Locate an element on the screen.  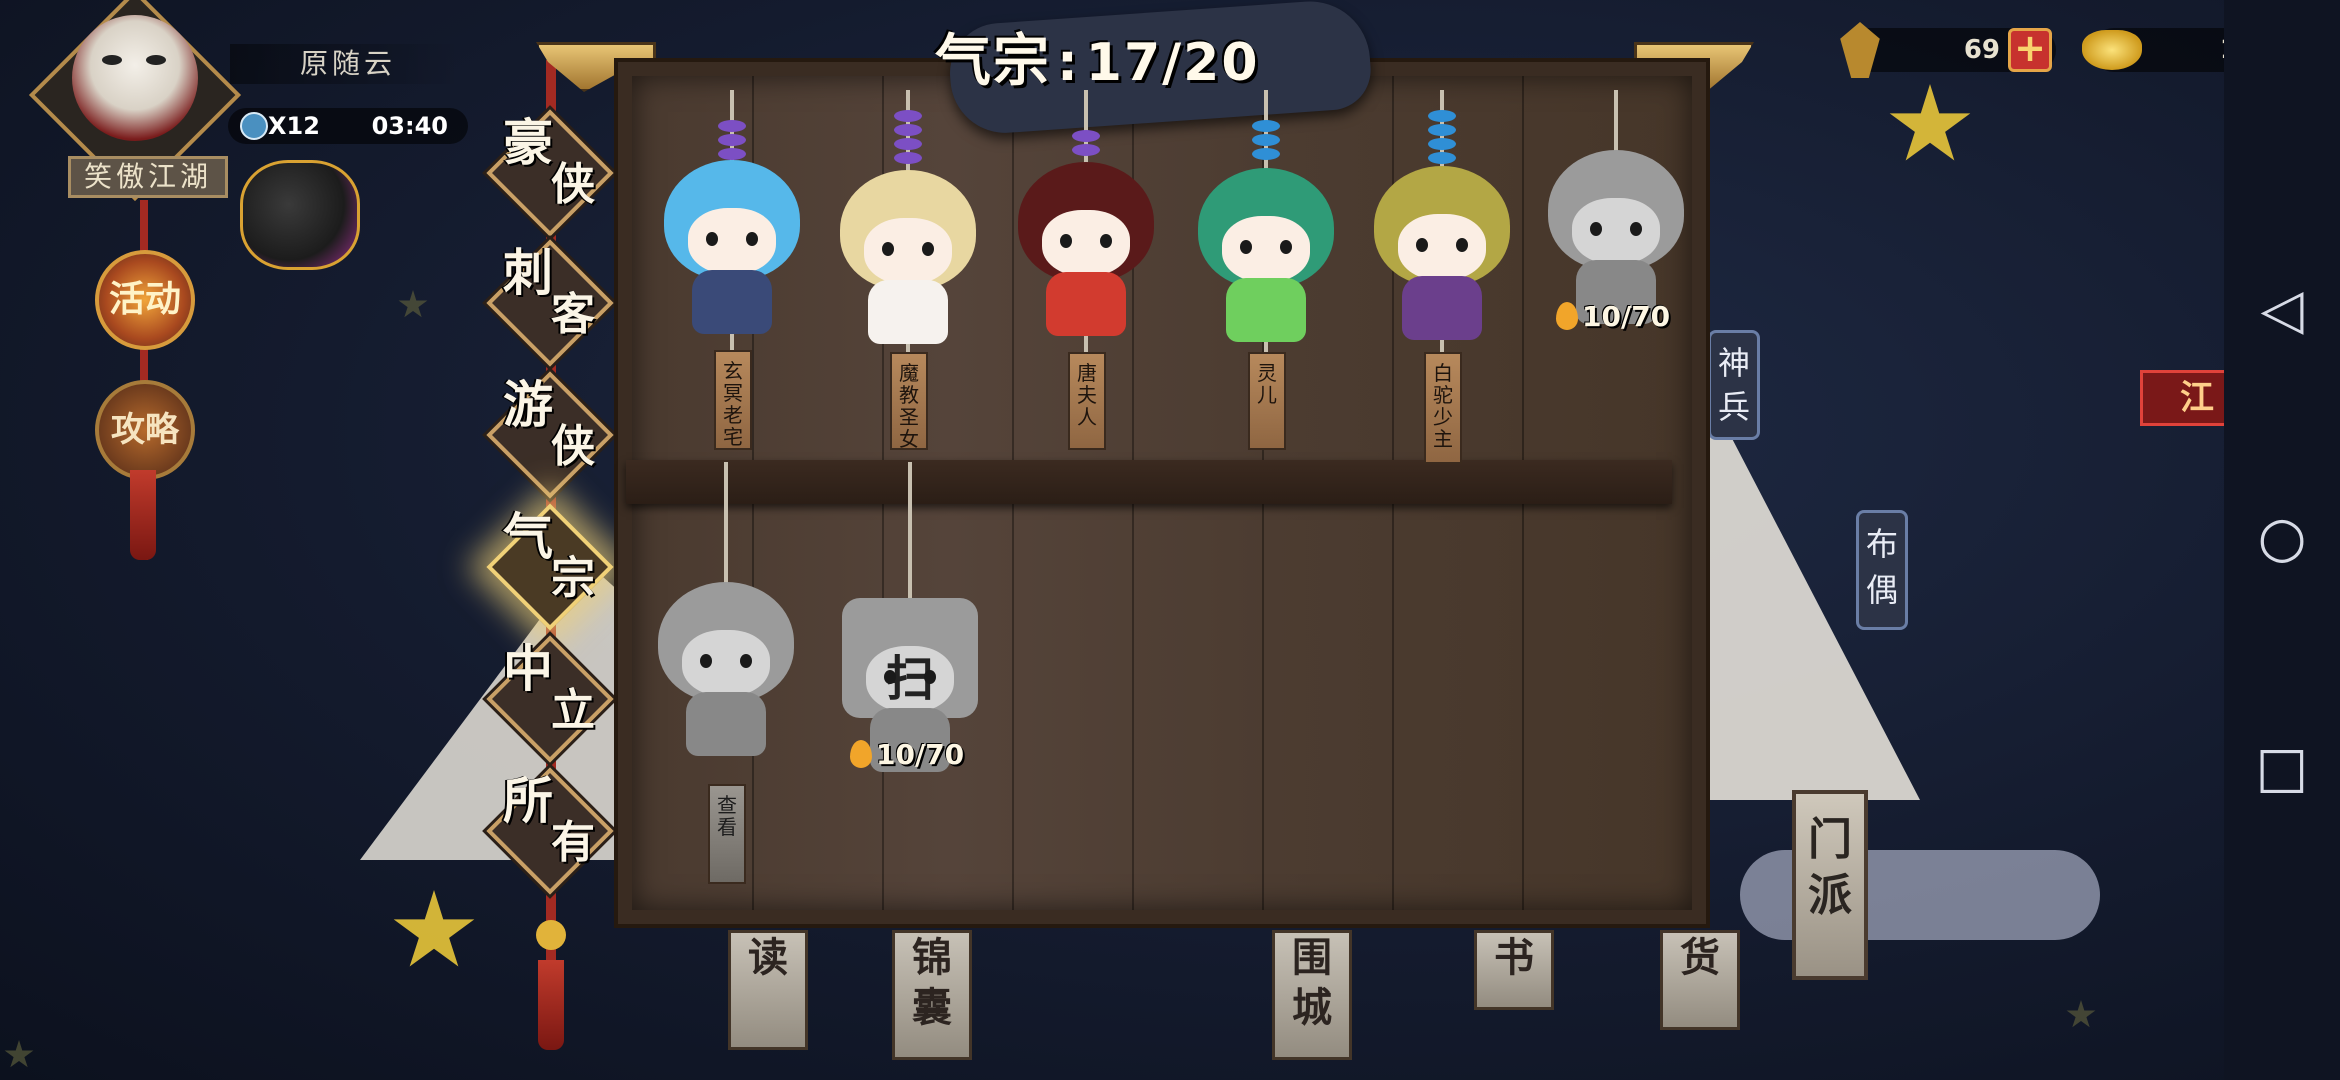
tab-suoyou: 所有 is located at coordinates (550, 831).